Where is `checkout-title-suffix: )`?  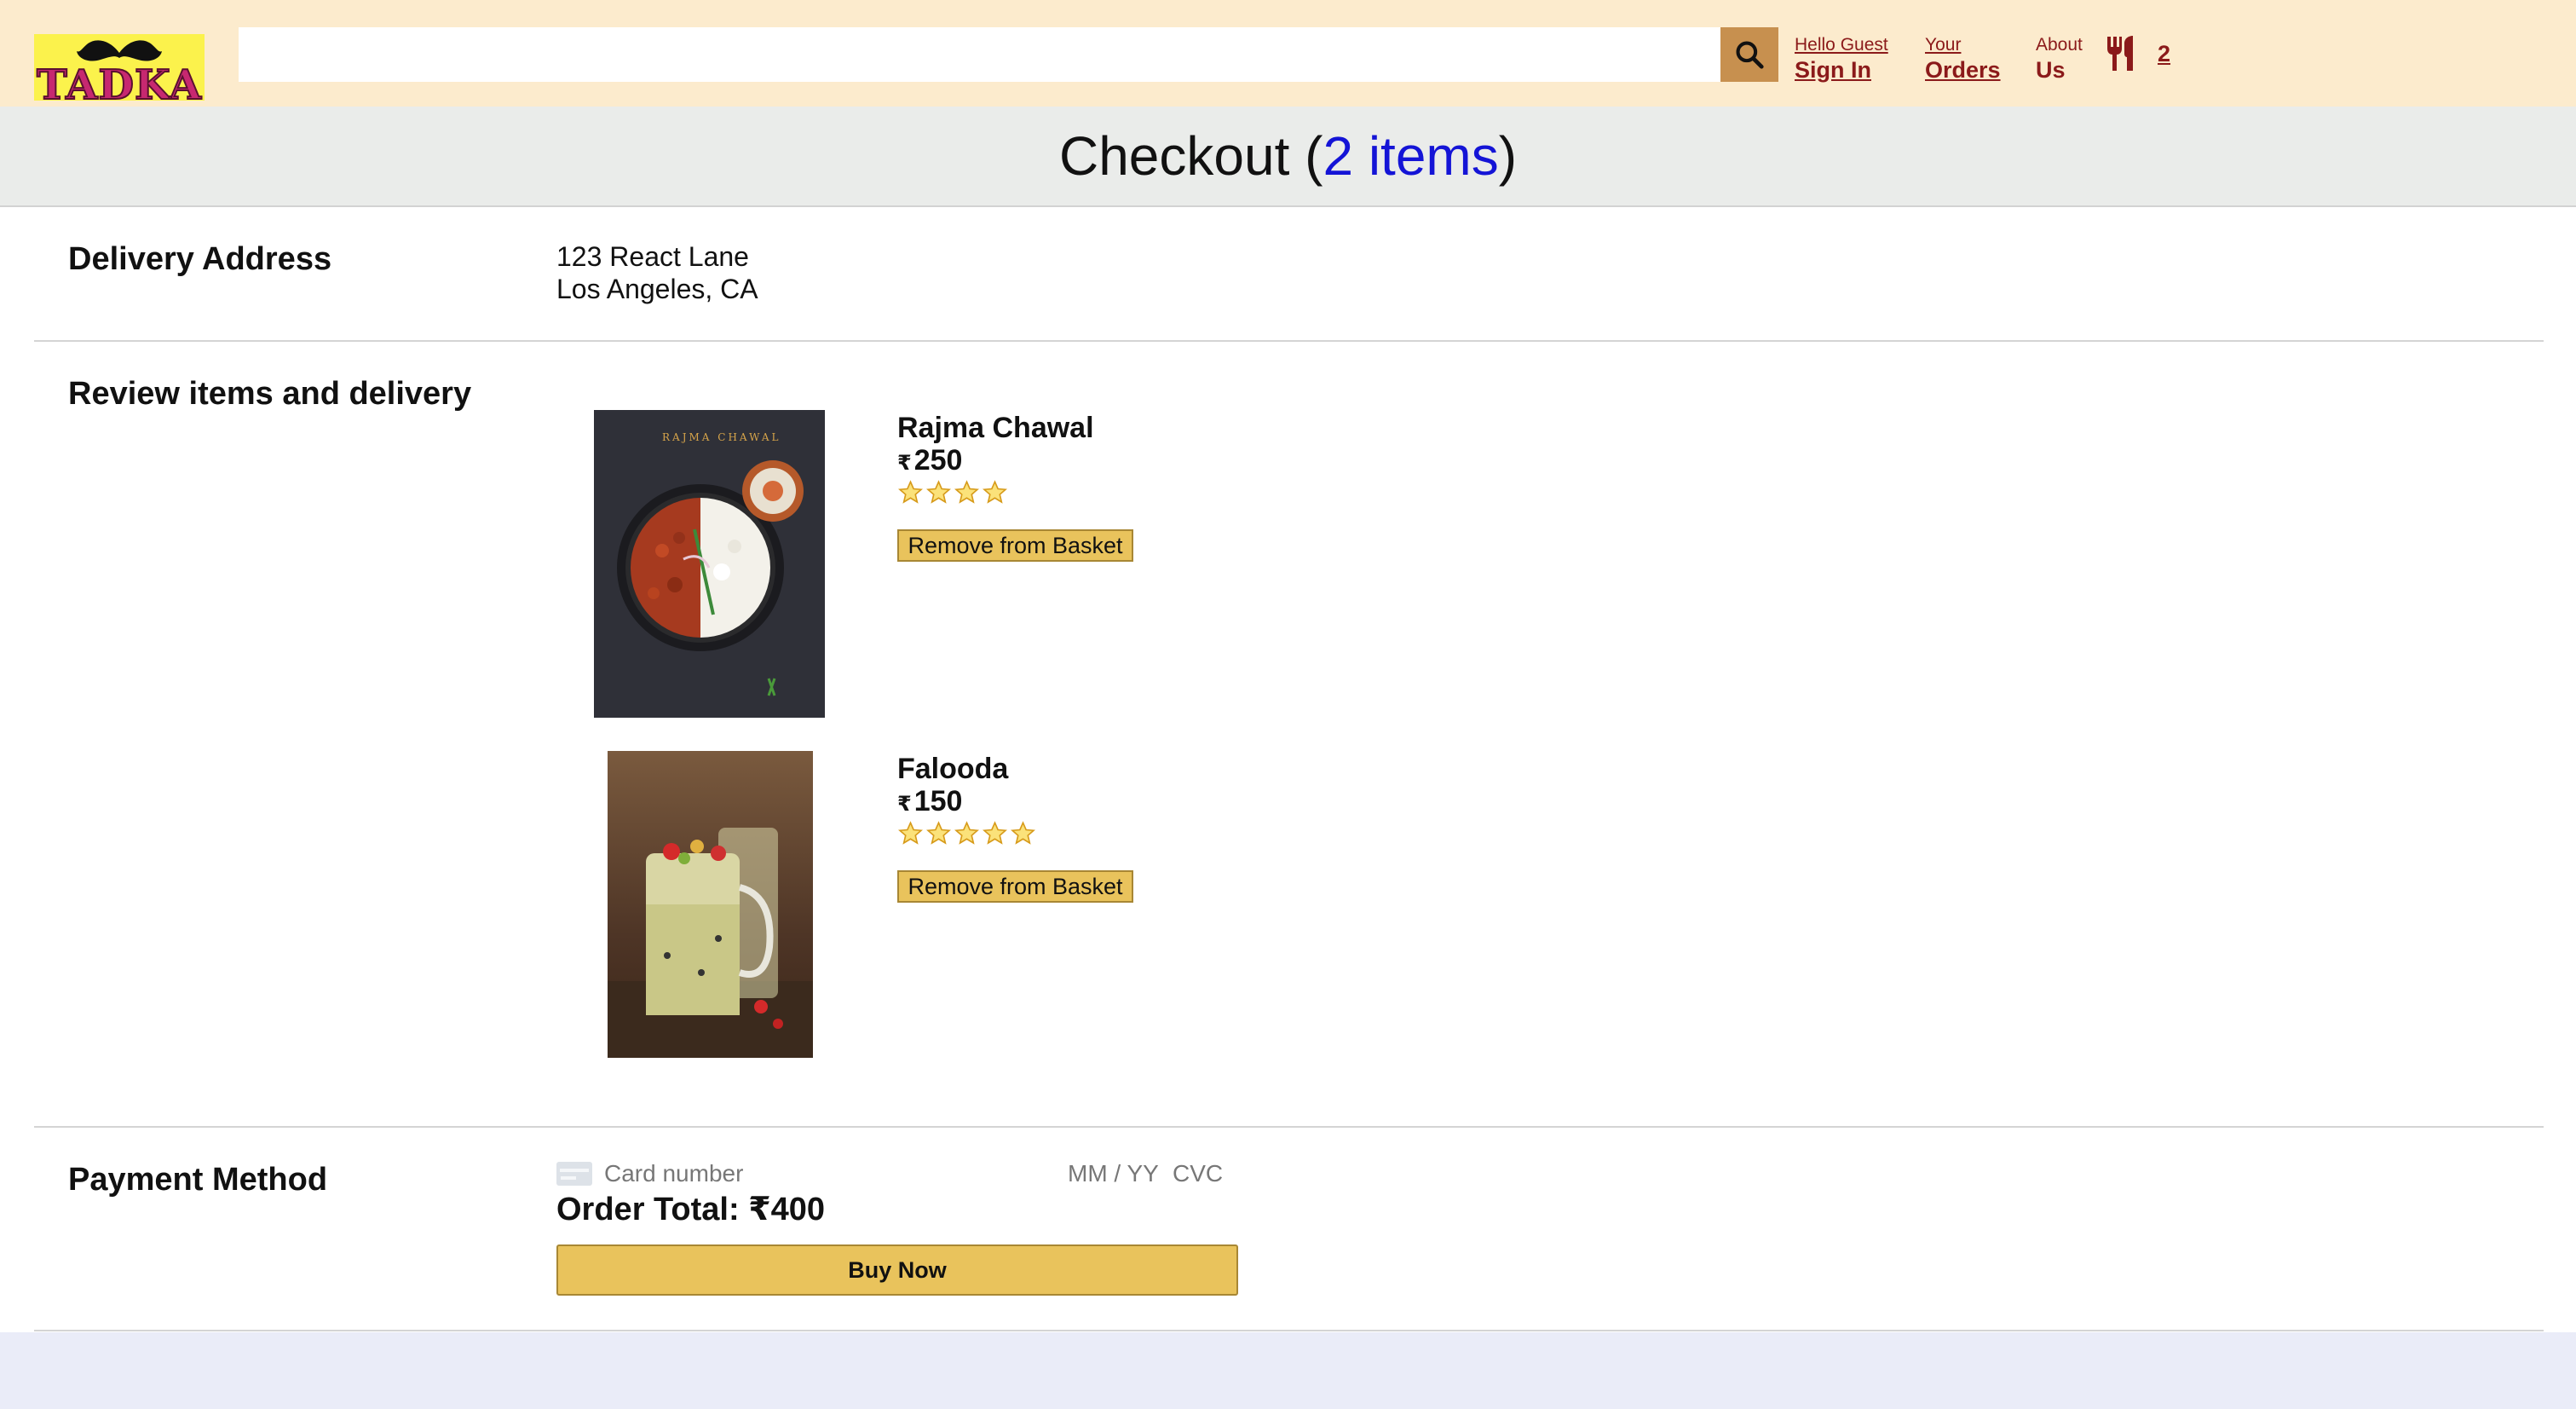
checkout-title-suffix: ) is located at coordinates (1508, 156).